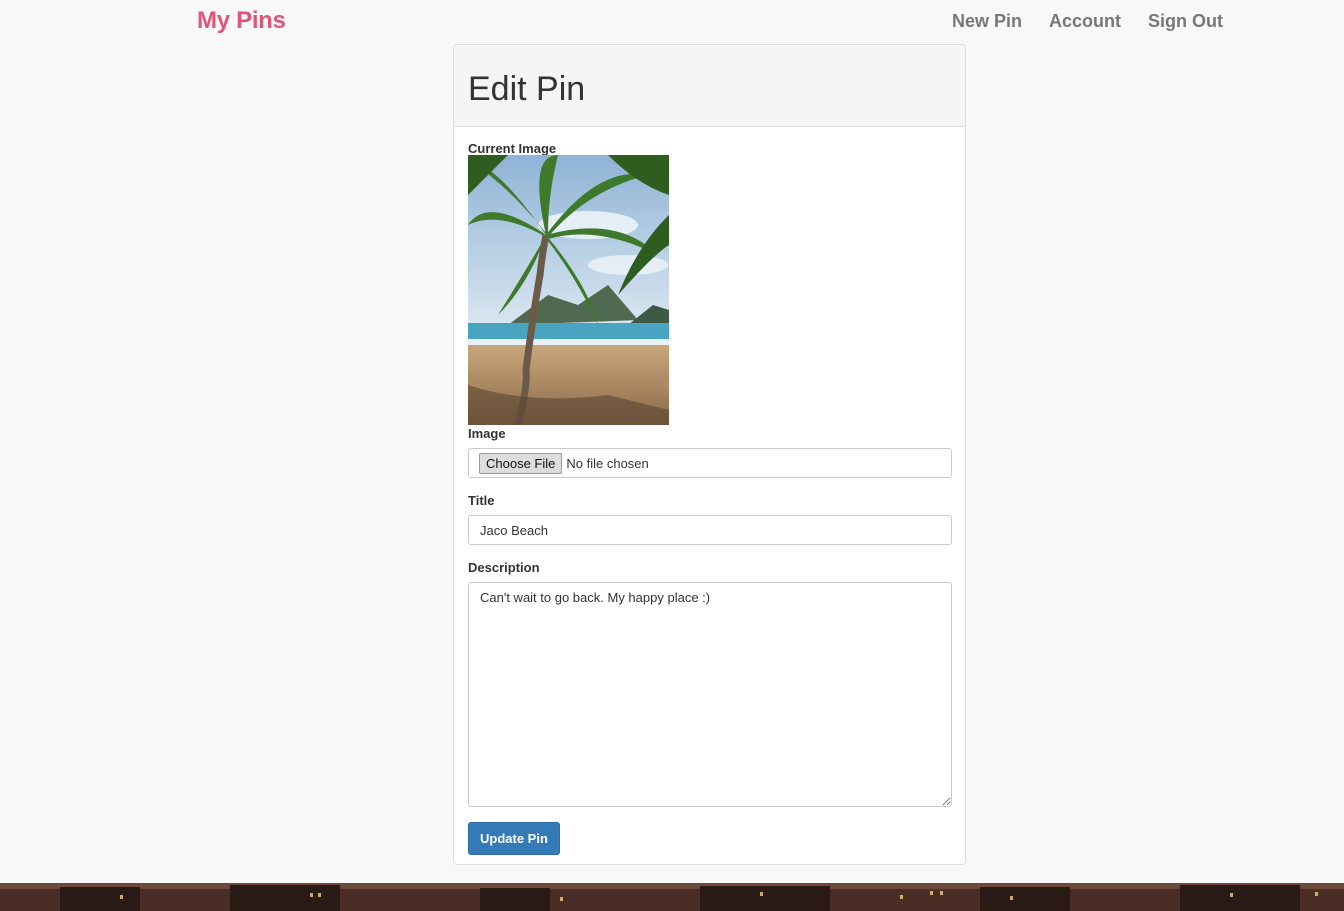 The image size is (1344, 911). What do you see at coordinates (241, 21) in the screenshot?
I see `brand-link: My Pins` at bounding box center [241, 21].